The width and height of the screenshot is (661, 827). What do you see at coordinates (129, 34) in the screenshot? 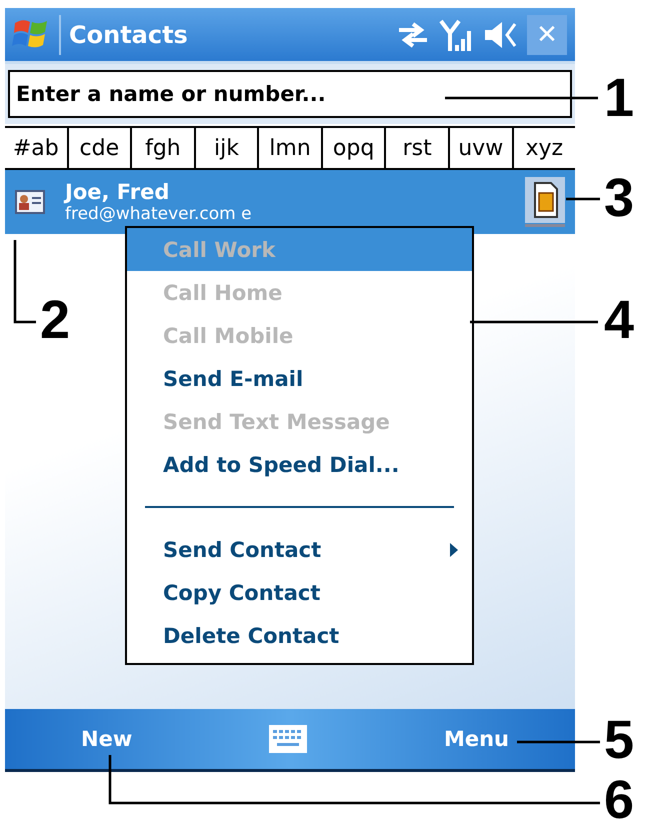
I see `window-title: Contacts` at bounding box center [129, 34].